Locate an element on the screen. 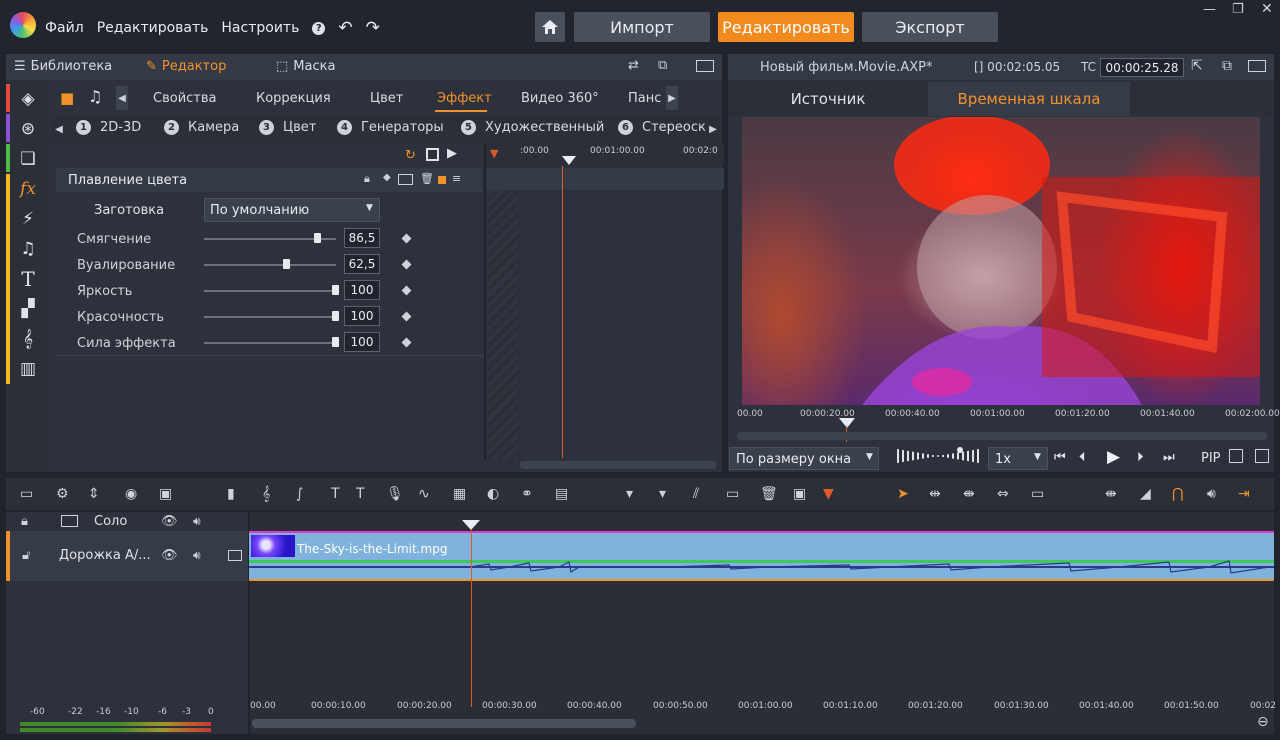 Image resolution: width=1280 pixels, height=740 pixels. param-value-field: 62,5 is located at coordinates (362, 264).